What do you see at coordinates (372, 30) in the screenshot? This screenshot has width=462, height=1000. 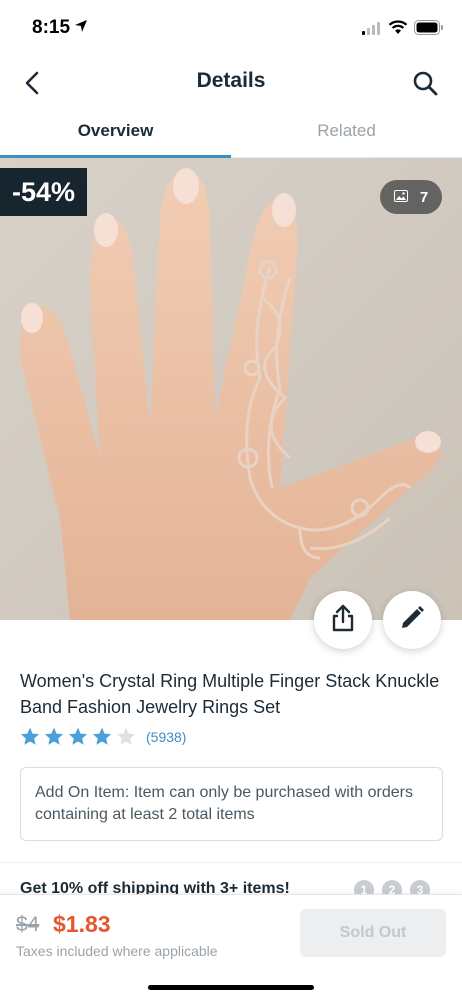 I see `cellular-signal-icon` at bounding box center [372, 30].